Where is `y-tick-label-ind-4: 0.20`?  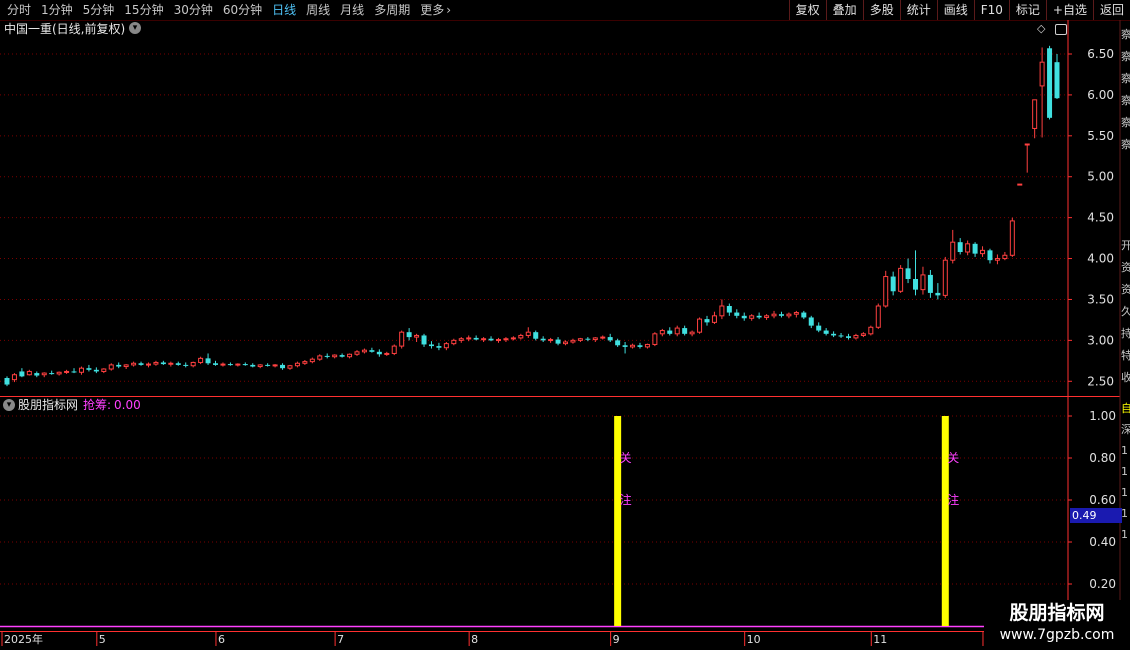 y-tick-label-ind-4: 0.20 is located at coordinates (1102, 584).